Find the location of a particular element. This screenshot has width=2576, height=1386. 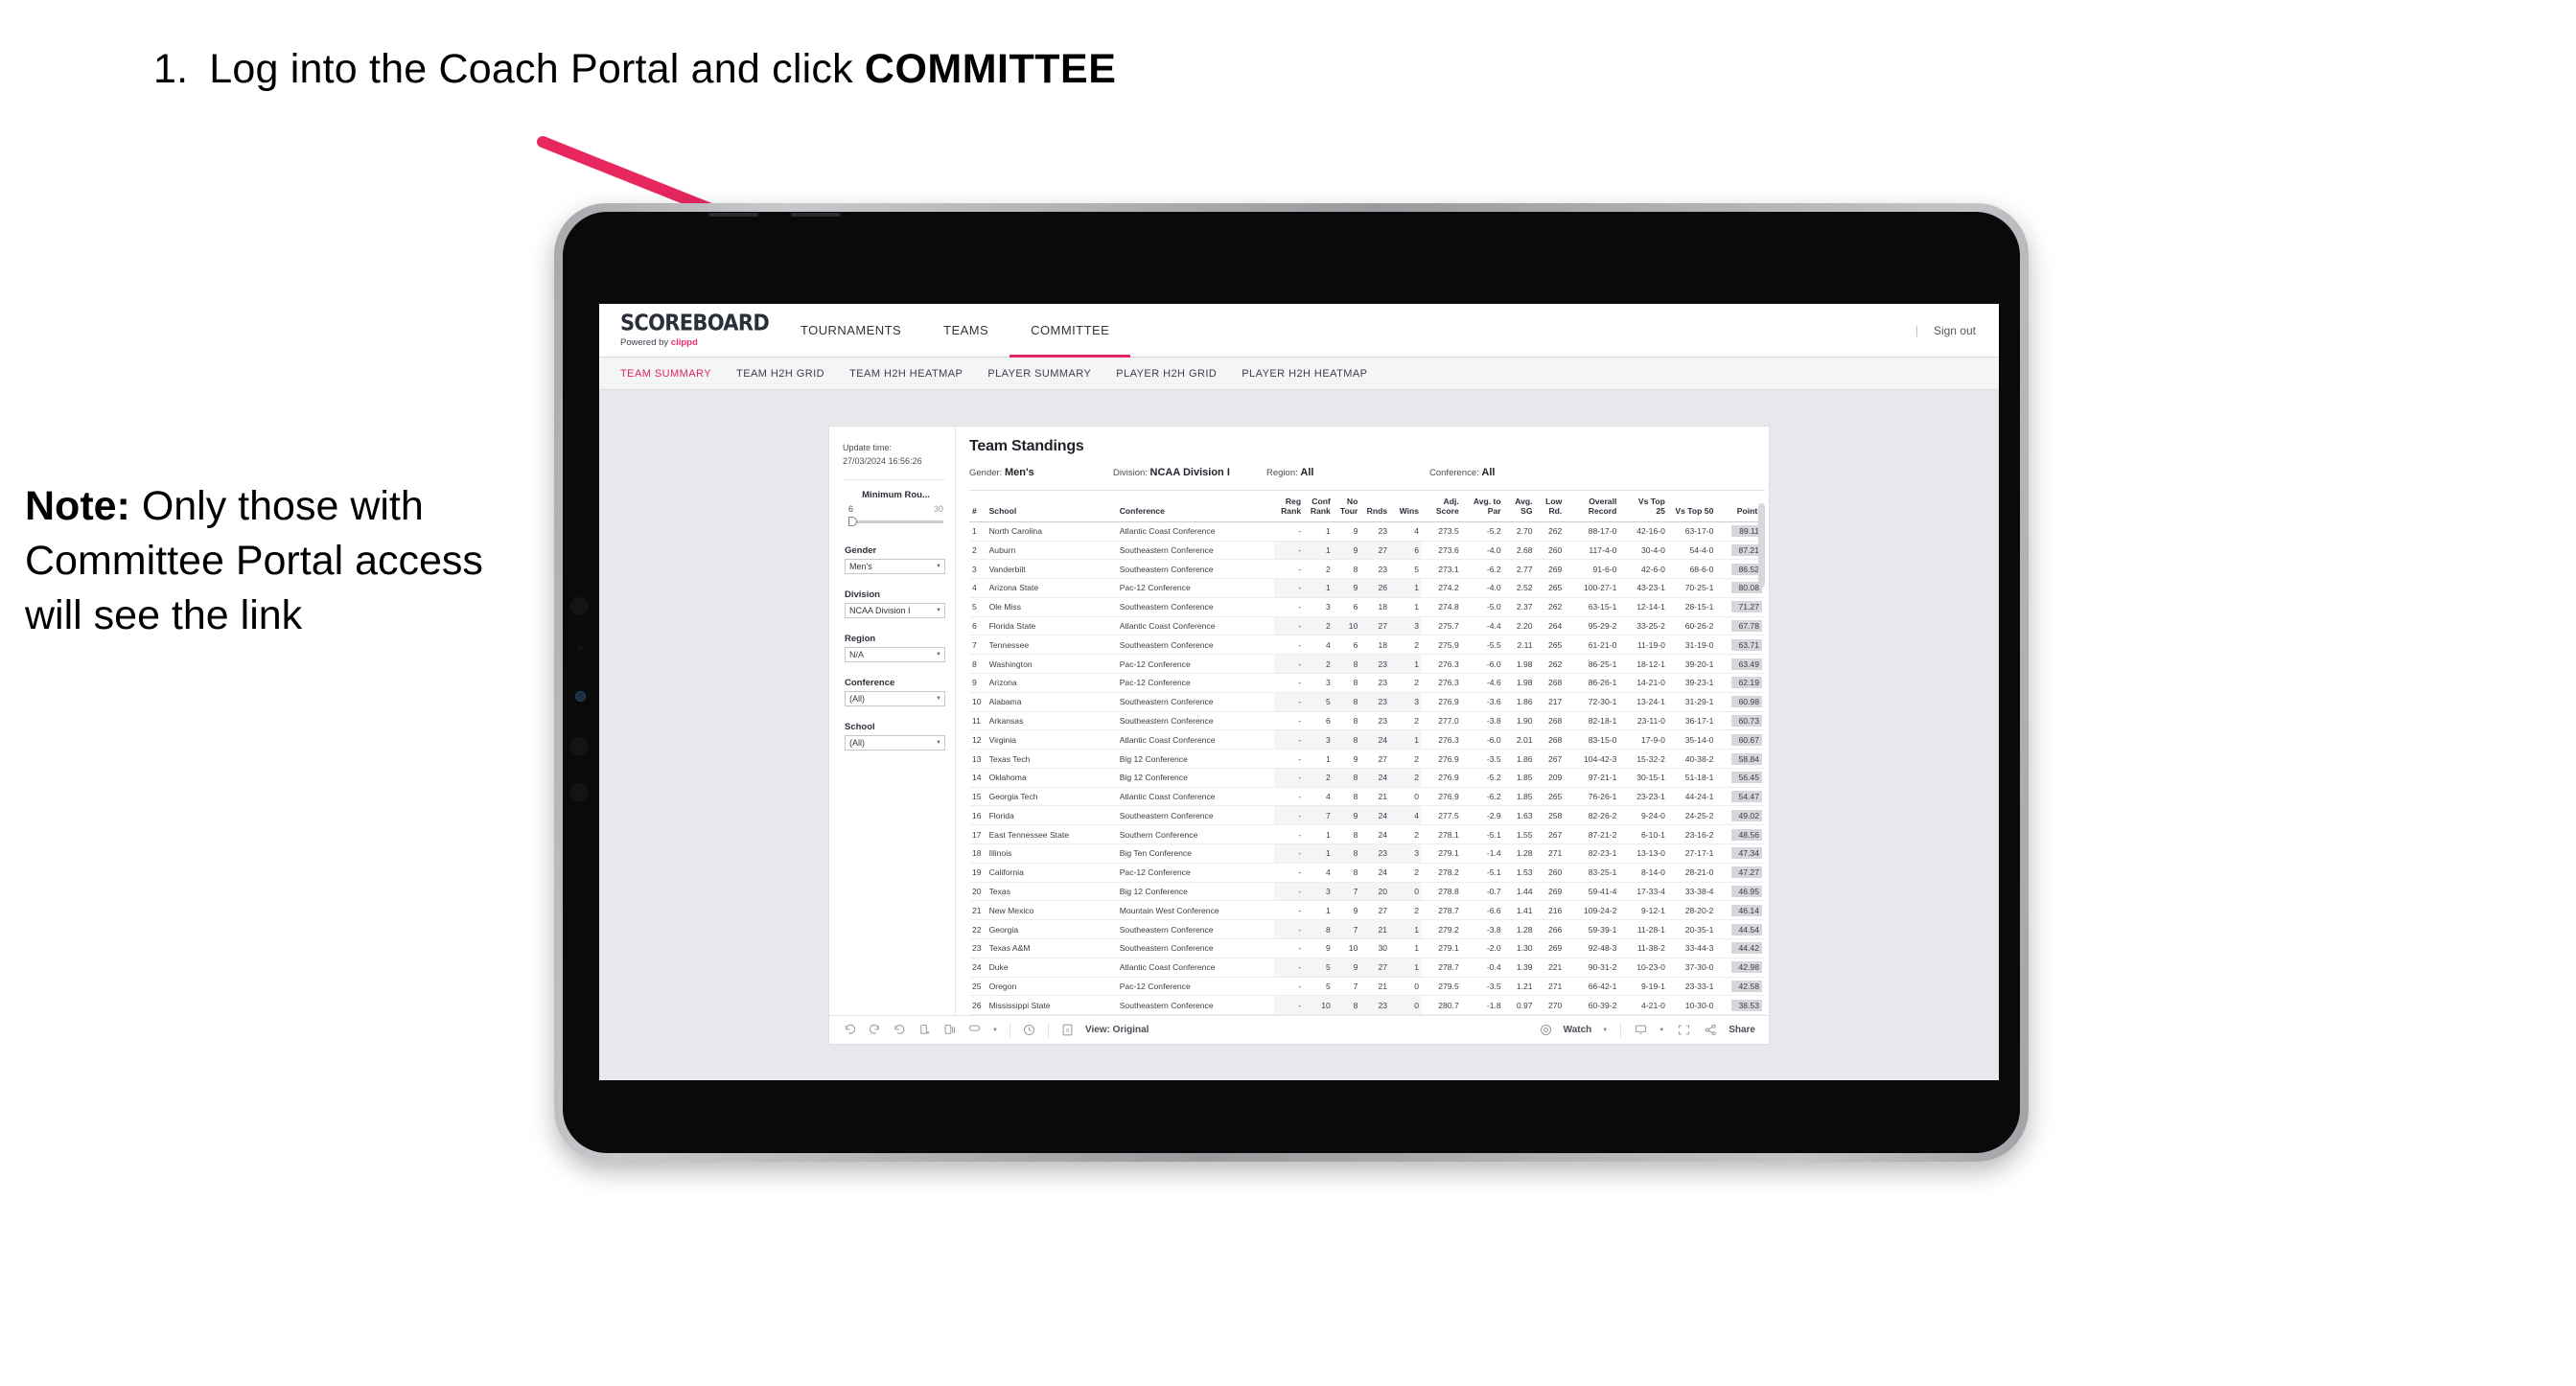

watch-caret-icon: ▼ is located at coordinates (1605, 1030).